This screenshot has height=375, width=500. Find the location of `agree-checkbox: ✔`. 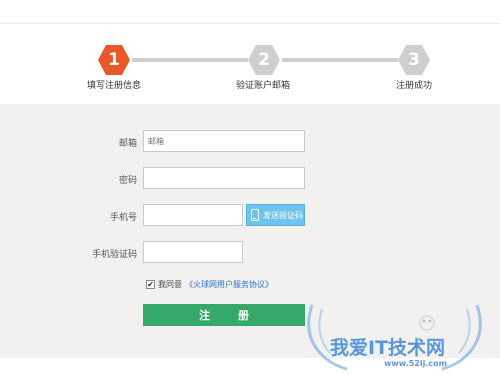

agree-checkbox: ✔ is located at coordinates (150, 284).